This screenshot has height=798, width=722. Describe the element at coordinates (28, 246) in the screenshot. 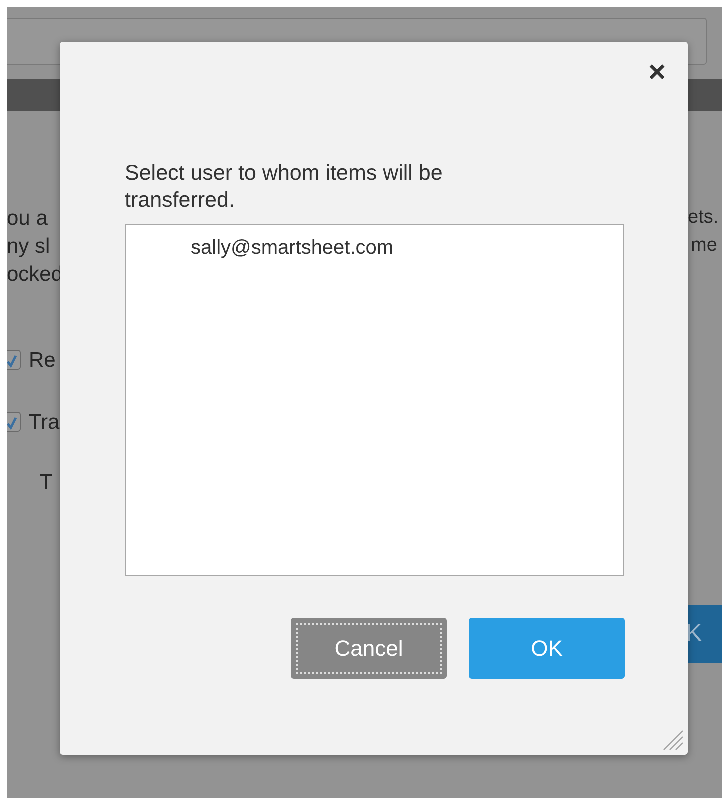

I see `paragraph-text: ny sl` at that location.